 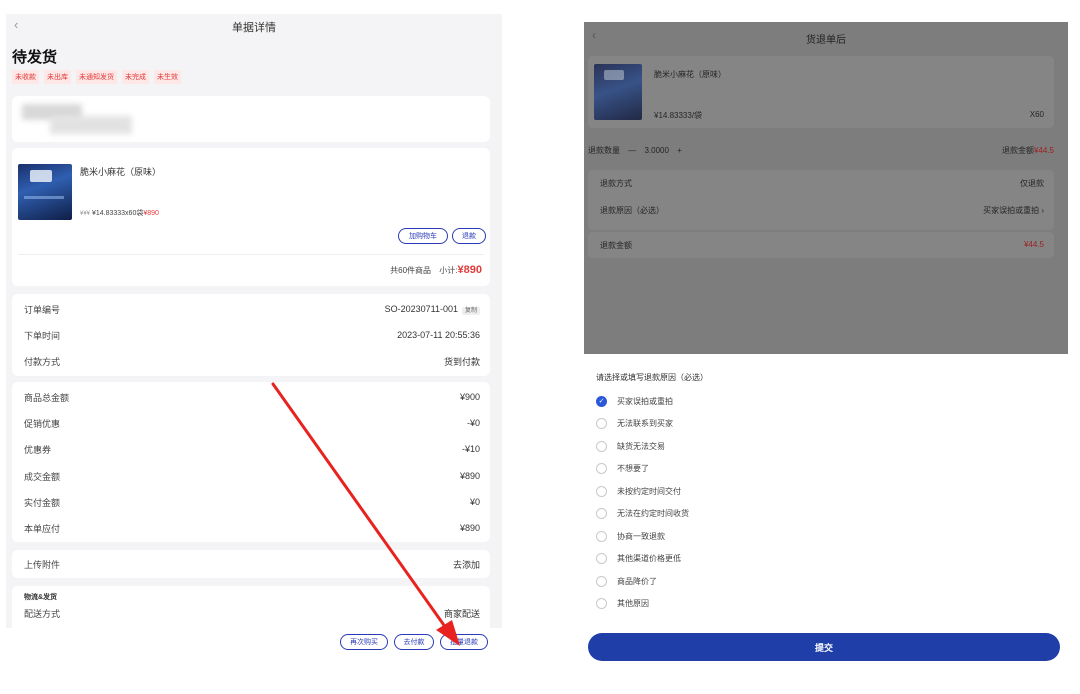 I want to click on status-tag: 未生效, so click(x=167, y=77).